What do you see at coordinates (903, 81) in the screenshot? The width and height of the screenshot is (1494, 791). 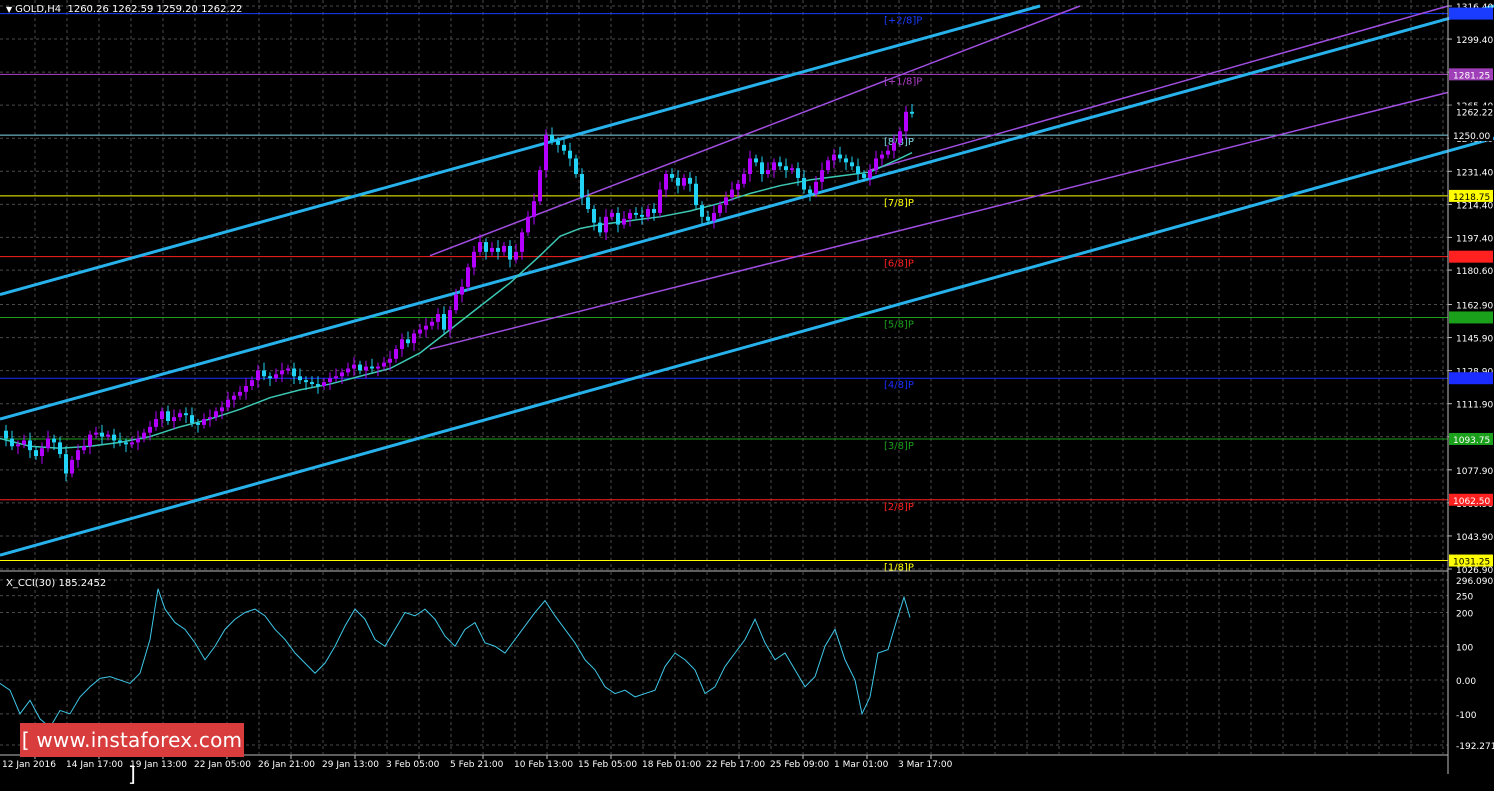 I see `murray-label: [+1/8]P` at bounding box center [903, 81].